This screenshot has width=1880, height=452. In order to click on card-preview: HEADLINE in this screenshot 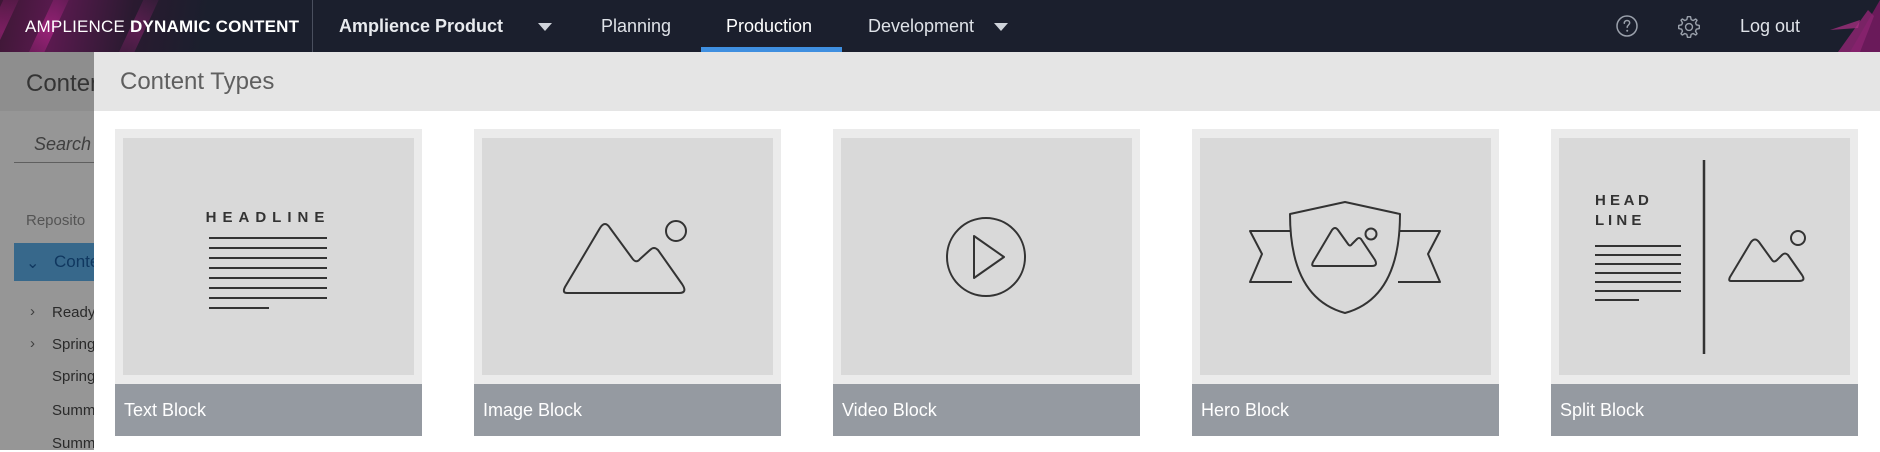, I will do `click(268, 256)`.